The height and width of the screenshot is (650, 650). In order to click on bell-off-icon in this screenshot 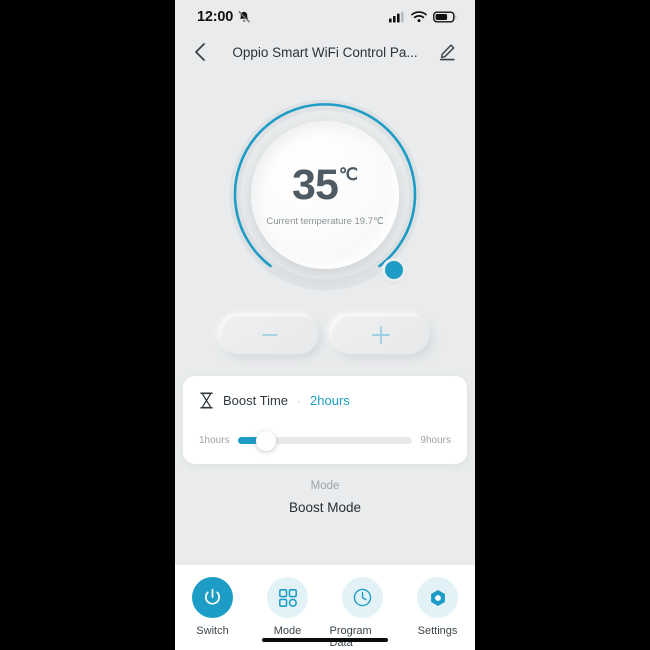, I will do `click(244, 17)`.